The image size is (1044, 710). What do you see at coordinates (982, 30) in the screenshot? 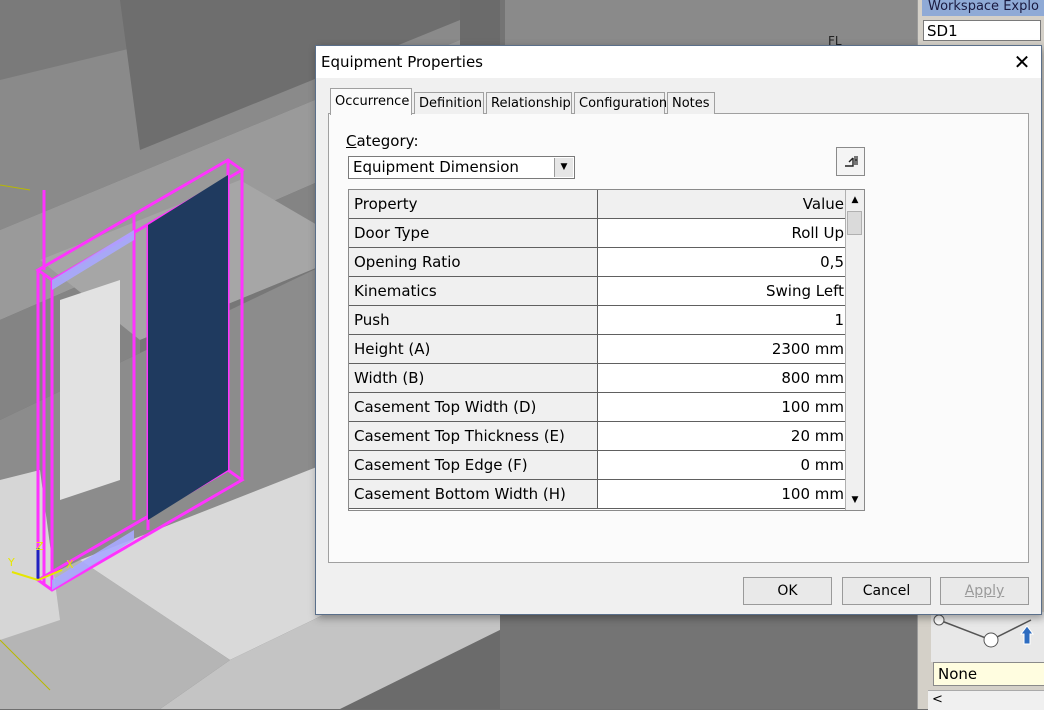
I see `workspace-item-sd1: SD1` at bounding box center [982, 30].